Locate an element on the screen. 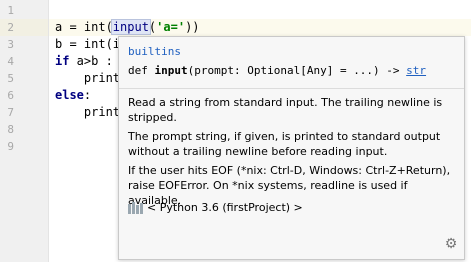  line-number-gutter: 1 2 3 4 5 6 7 8 9 is located at coordinates (24, 131).